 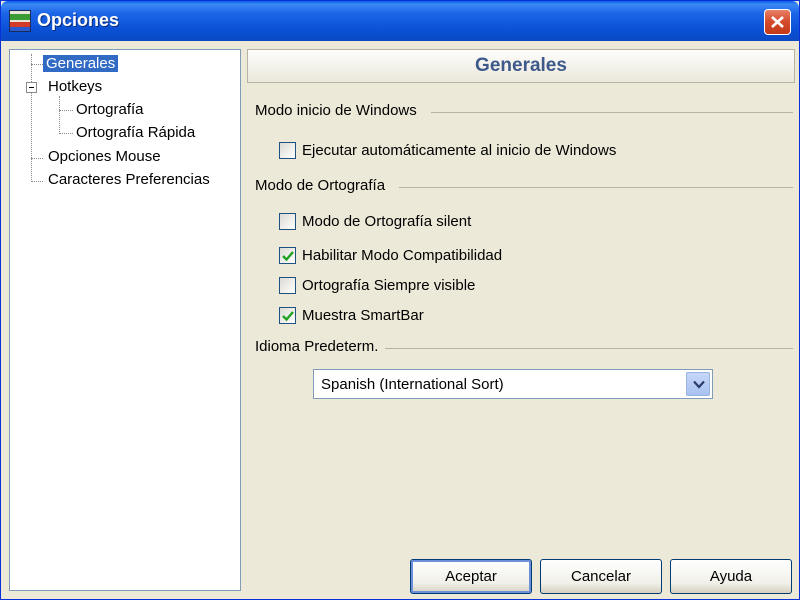 I want to click on panel-header: Generales, so click(x=521, y=66).